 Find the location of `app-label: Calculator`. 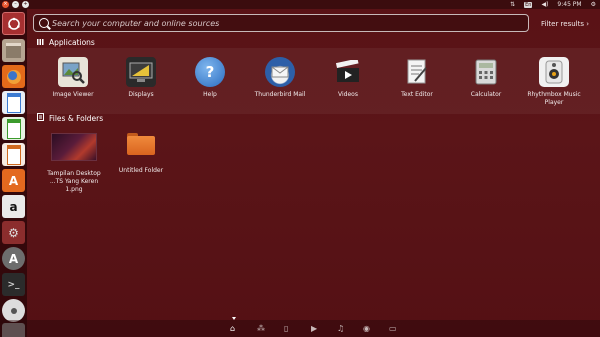

app-label: Calculator is located at coordinates (486, 94).